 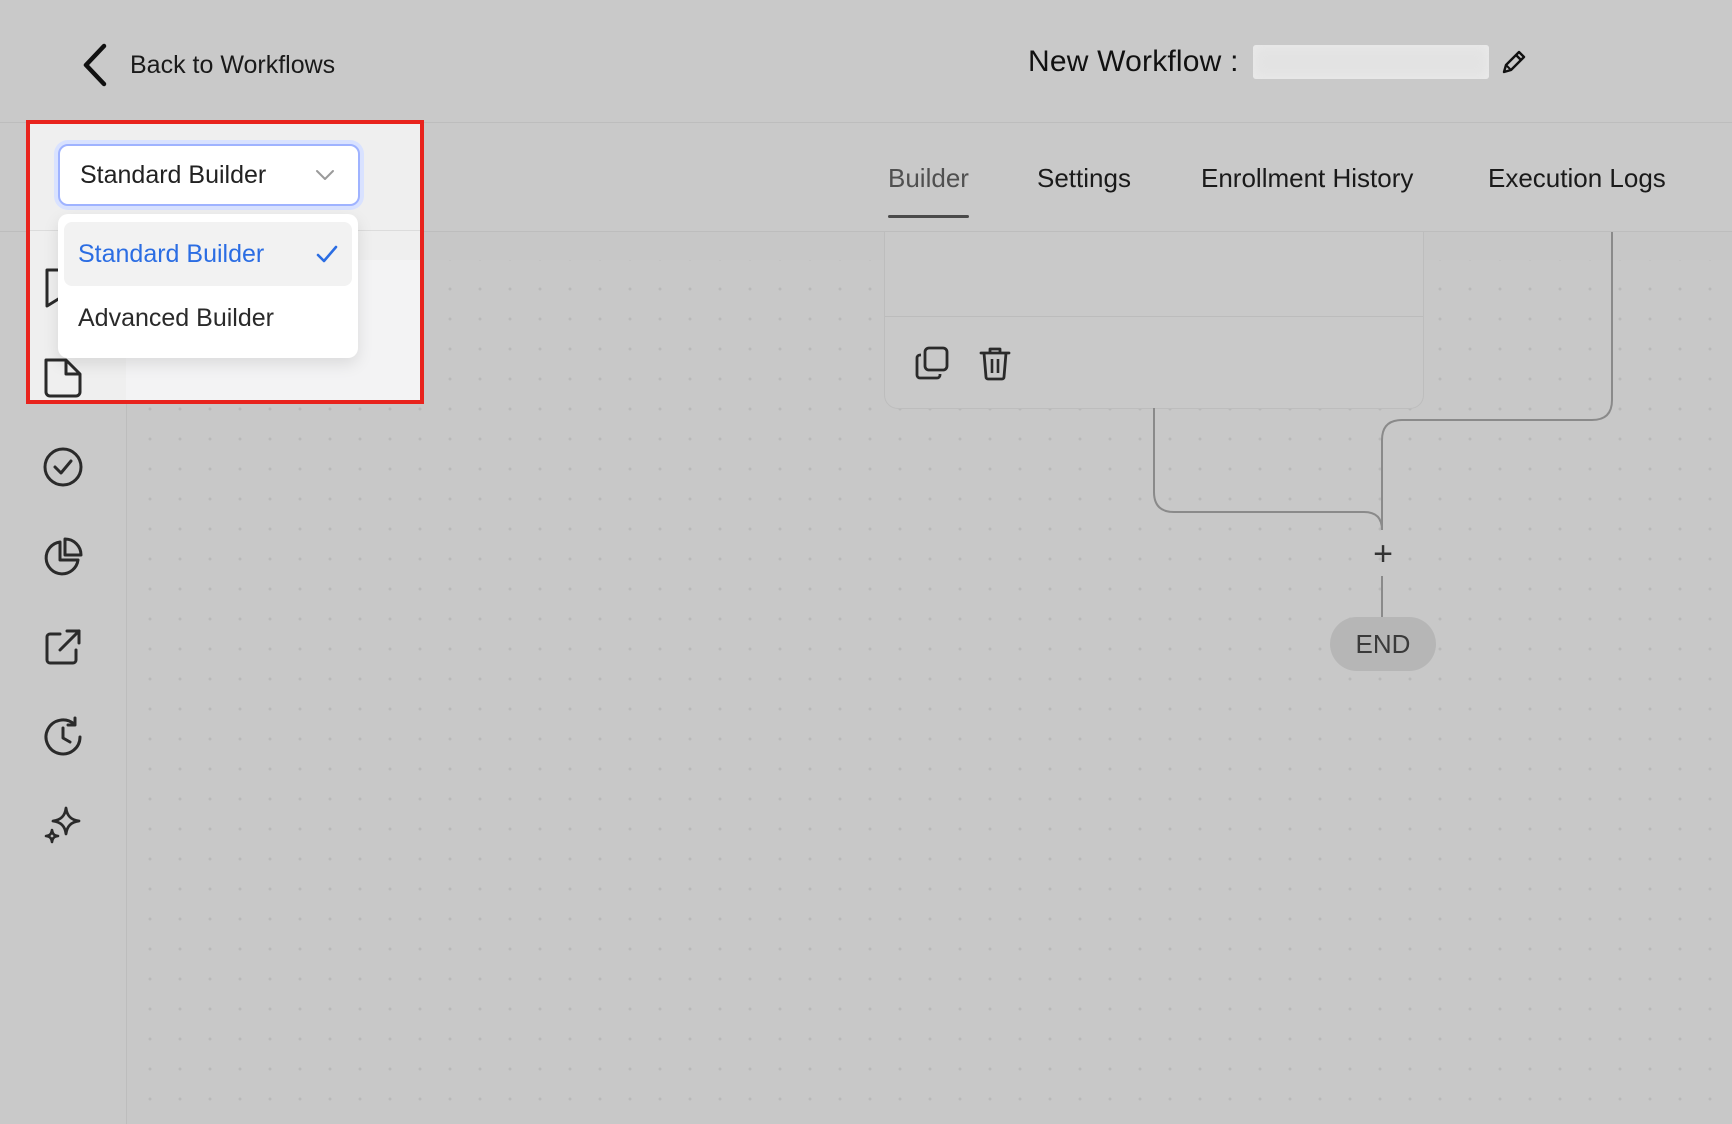 What do you see at coordinates (1514, 62) in the screenshot?
I see `pencil-icon` at bounding box center [1514, 62].